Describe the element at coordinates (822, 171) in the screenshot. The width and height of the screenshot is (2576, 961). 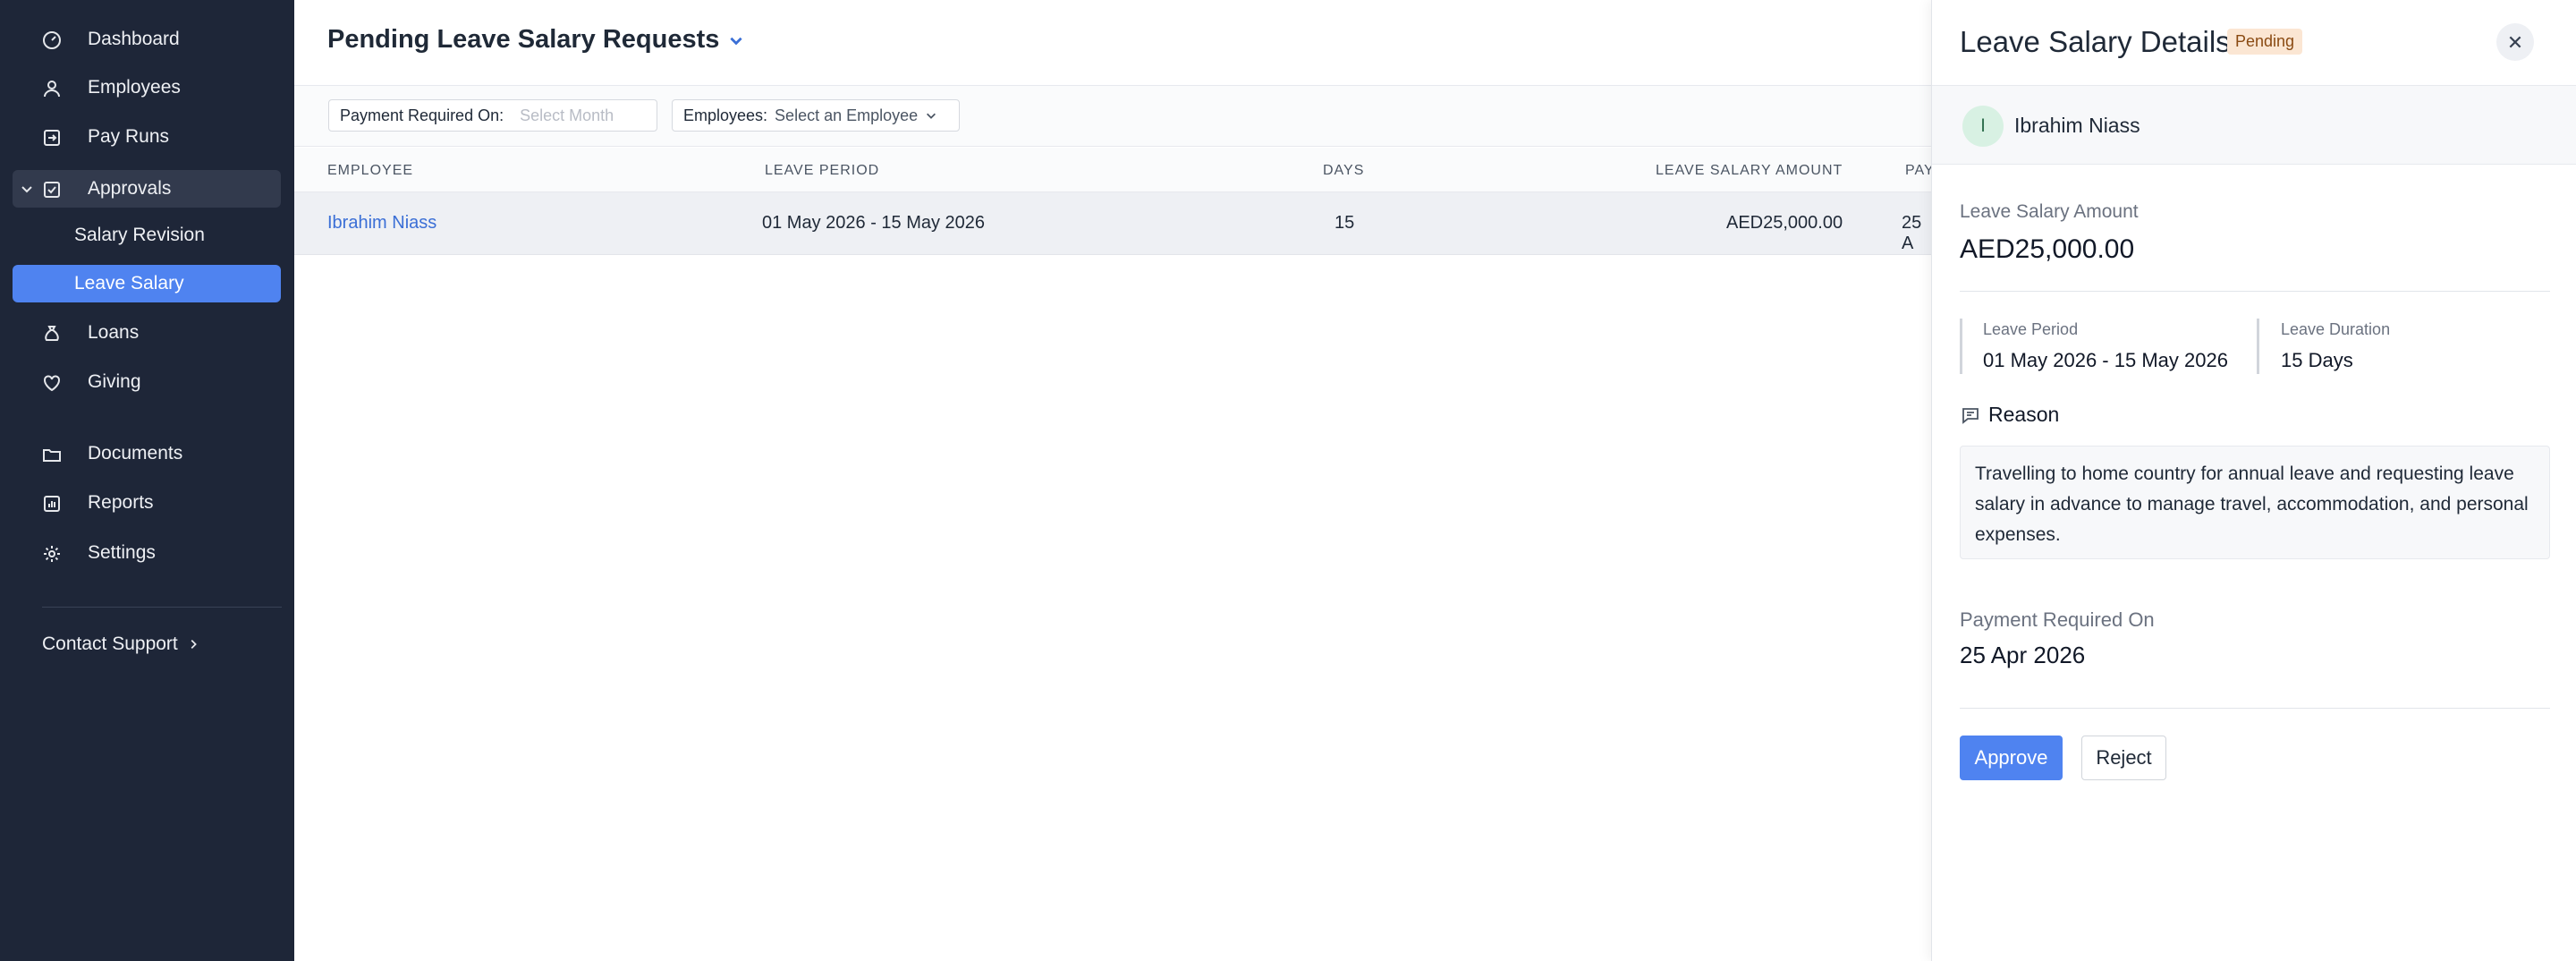
I see `column-header: LEAVE PERIOD` at that location.